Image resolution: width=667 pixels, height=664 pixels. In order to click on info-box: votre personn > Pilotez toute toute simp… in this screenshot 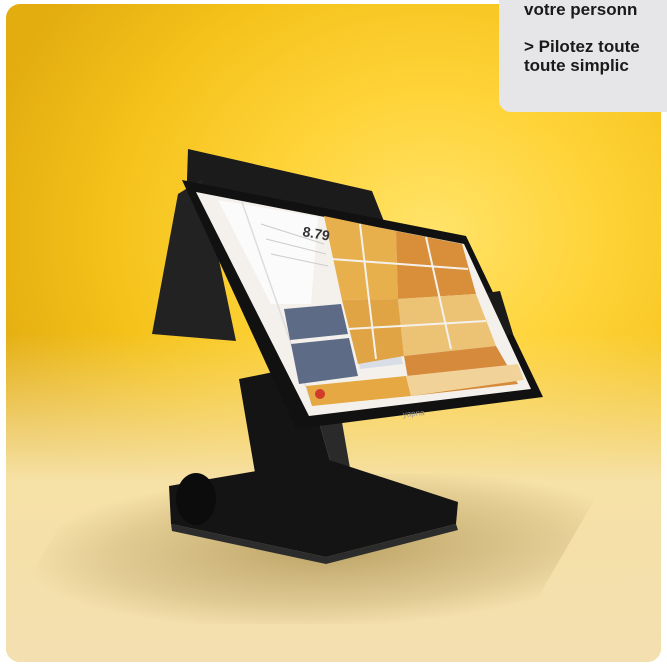, I will do `click(583, 56)`.